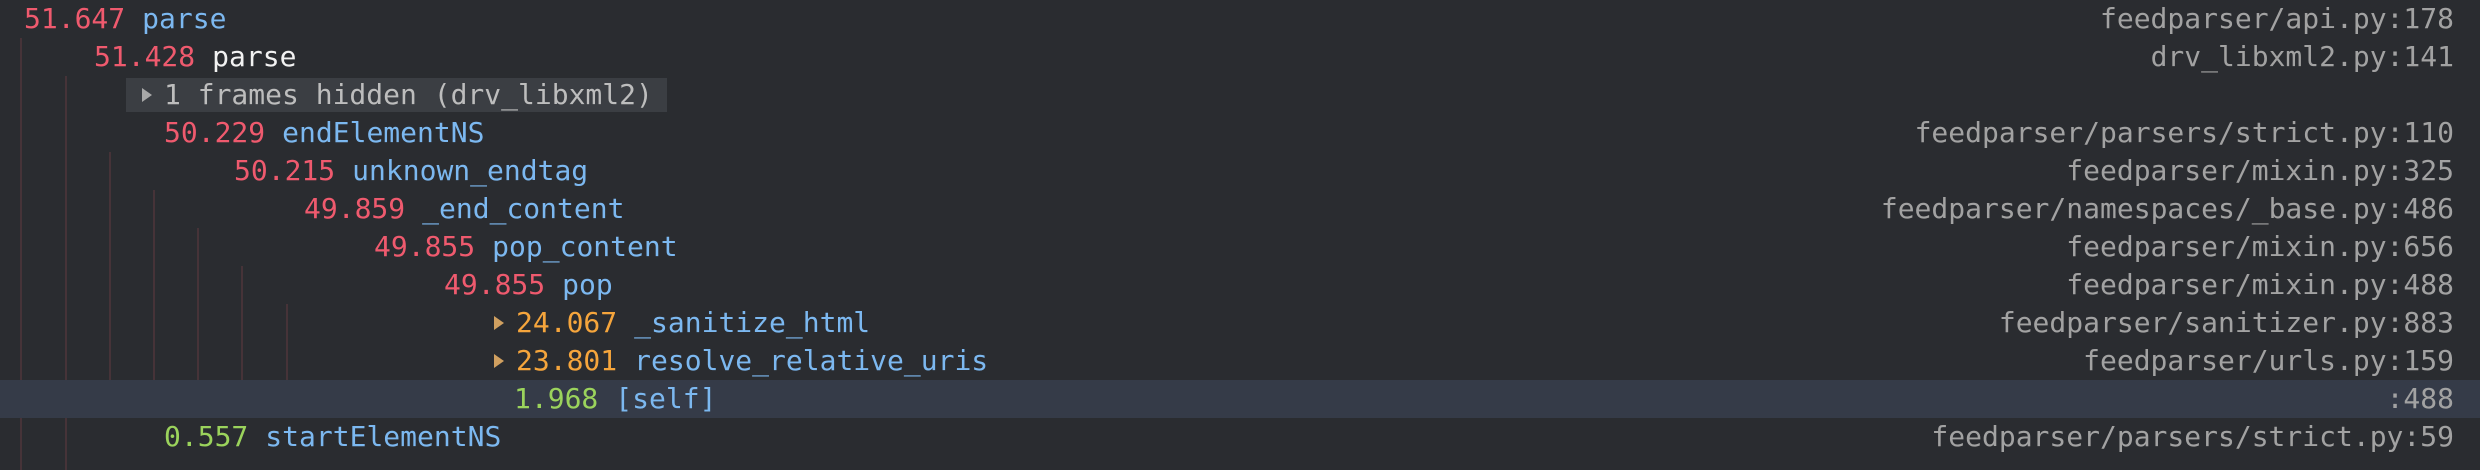 The width and height of the screenshot is (2480, 470). Describe the element at coordinates (2268, 360) in the screenshot. I see `frame-location: feedparser/urls.py:159` at that location.